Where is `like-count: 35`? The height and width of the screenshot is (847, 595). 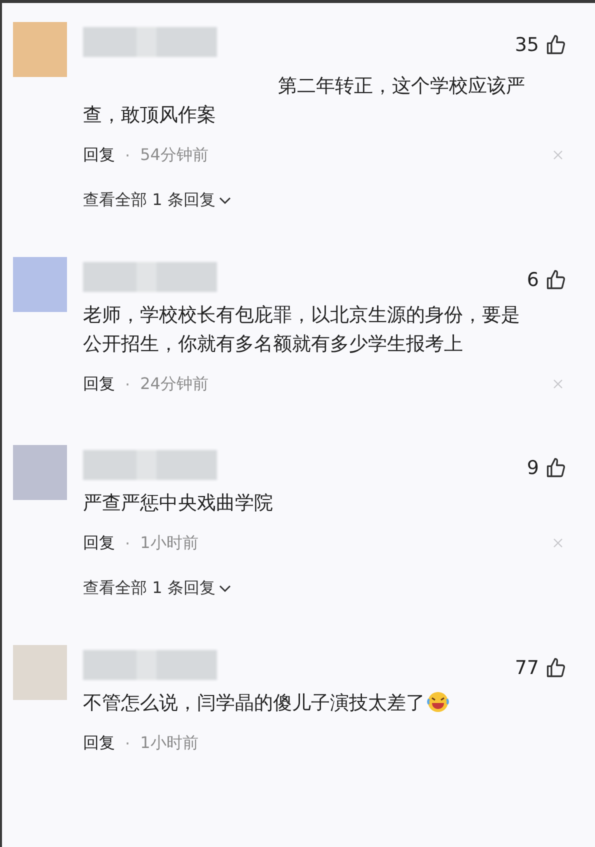
like-count: 35 is located at coordinates (526, 45).